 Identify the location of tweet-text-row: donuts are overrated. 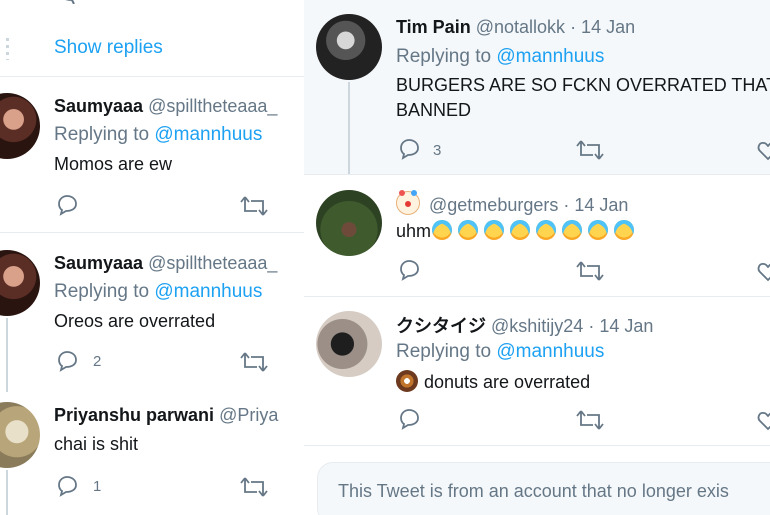
(493, 381).